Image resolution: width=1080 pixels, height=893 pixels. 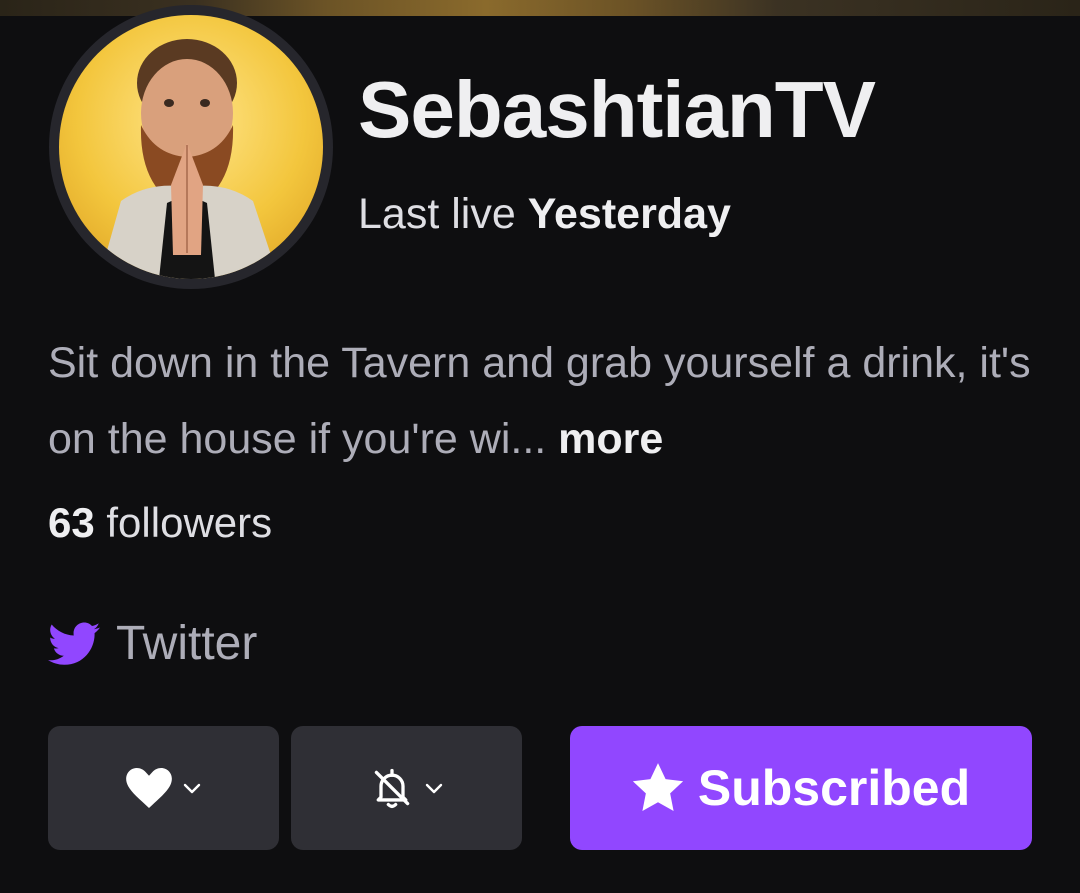 I want to click on notification-button, so click(x=406, y=788).